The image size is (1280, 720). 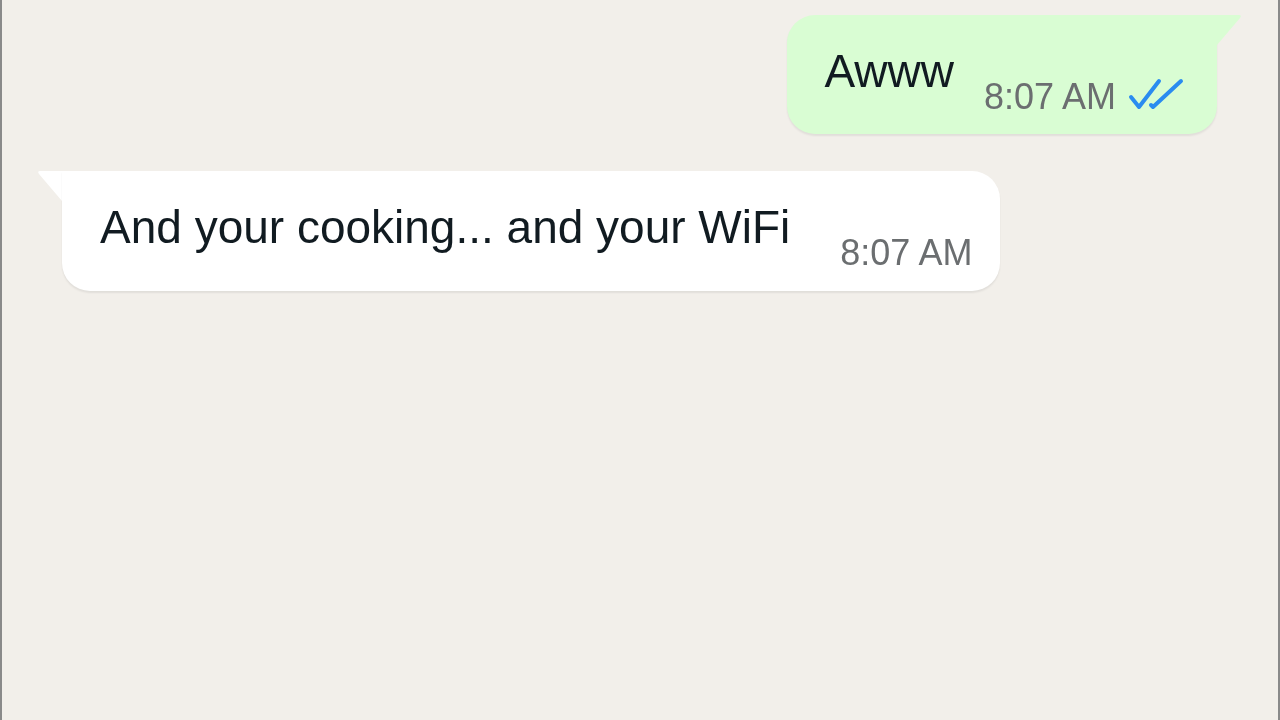 I want to click on message-text: Awww, so click(x=889, y=71).